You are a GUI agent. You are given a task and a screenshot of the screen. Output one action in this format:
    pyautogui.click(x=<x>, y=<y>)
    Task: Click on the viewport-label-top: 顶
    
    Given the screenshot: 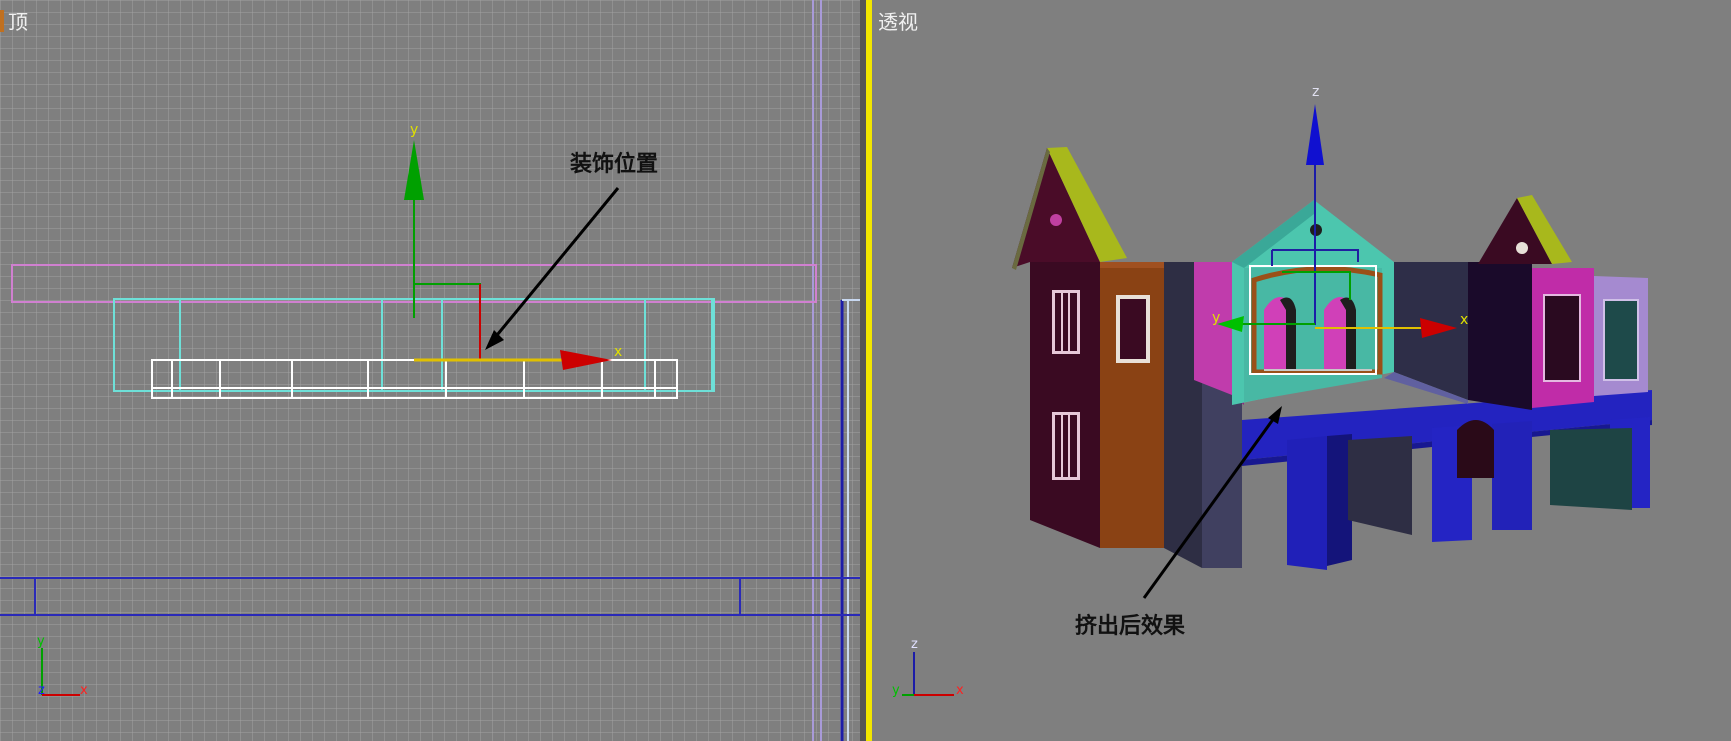 What is the action you would take?
    pyautogui.click(x=18, y=20)
    